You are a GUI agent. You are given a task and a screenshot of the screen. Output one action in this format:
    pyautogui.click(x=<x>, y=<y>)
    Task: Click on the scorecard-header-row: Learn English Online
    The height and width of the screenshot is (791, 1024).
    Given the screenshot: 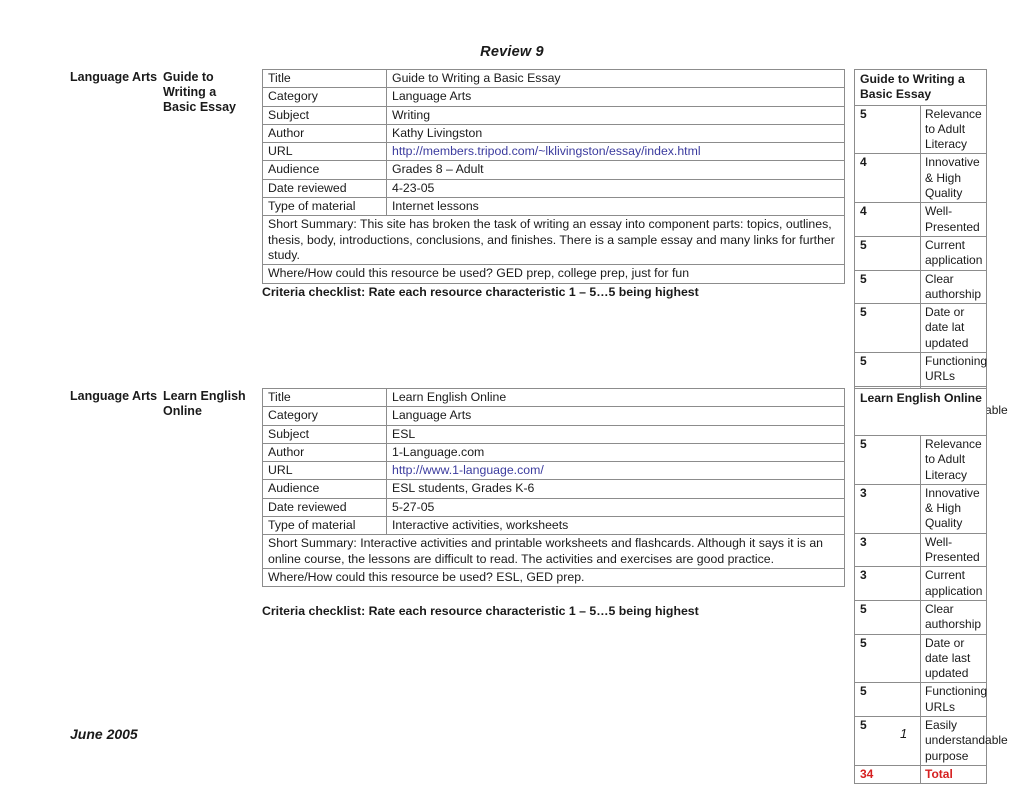 What is the action you would take?
    pyautogui.click(x=920, y=412)
    